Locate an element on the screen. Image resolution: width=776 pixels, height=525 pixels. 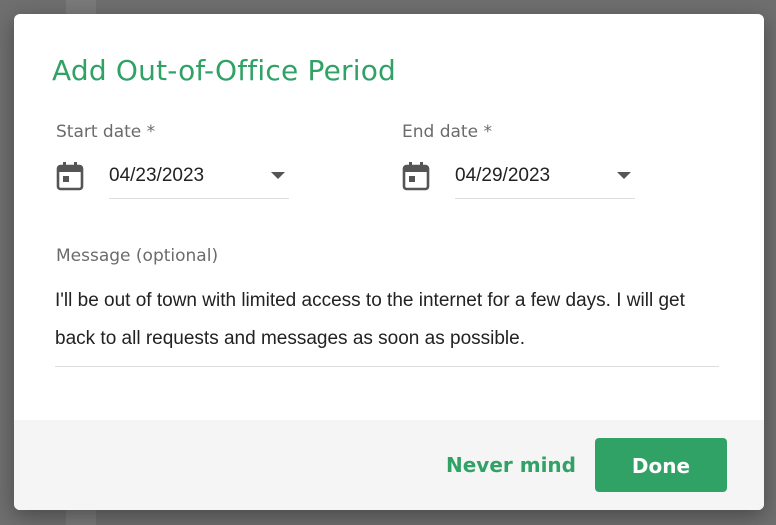
end-date-input: 04/29/2023 is located at coordinates (545, 176).